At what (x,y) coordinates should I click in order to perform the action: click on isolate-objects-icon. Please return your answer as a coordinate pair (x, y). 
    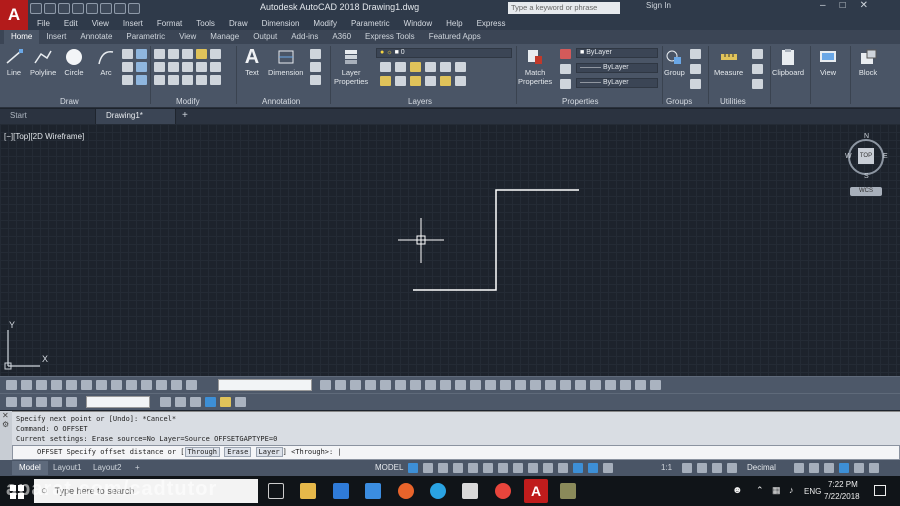
    Looking at the image, I should click on (814, 468).